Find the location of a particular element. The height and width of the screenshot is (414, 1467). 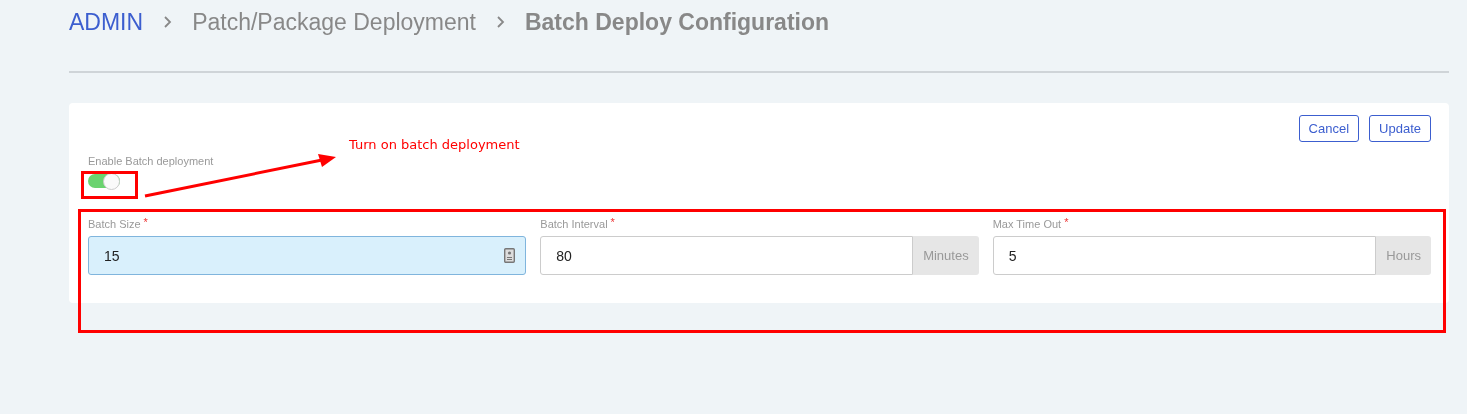

input-field: 5 is located at coordinates (1184, 255).